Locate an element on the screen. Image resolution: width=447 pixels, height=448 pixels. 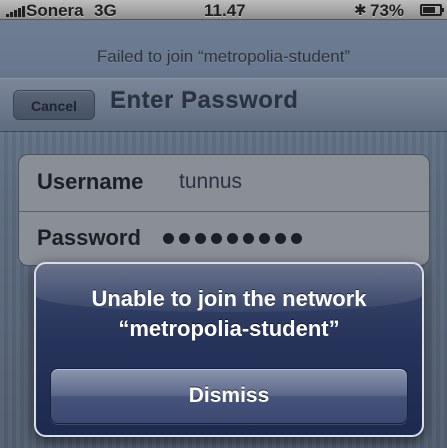
clock: 11.47 is located at coordinates (225, 10).